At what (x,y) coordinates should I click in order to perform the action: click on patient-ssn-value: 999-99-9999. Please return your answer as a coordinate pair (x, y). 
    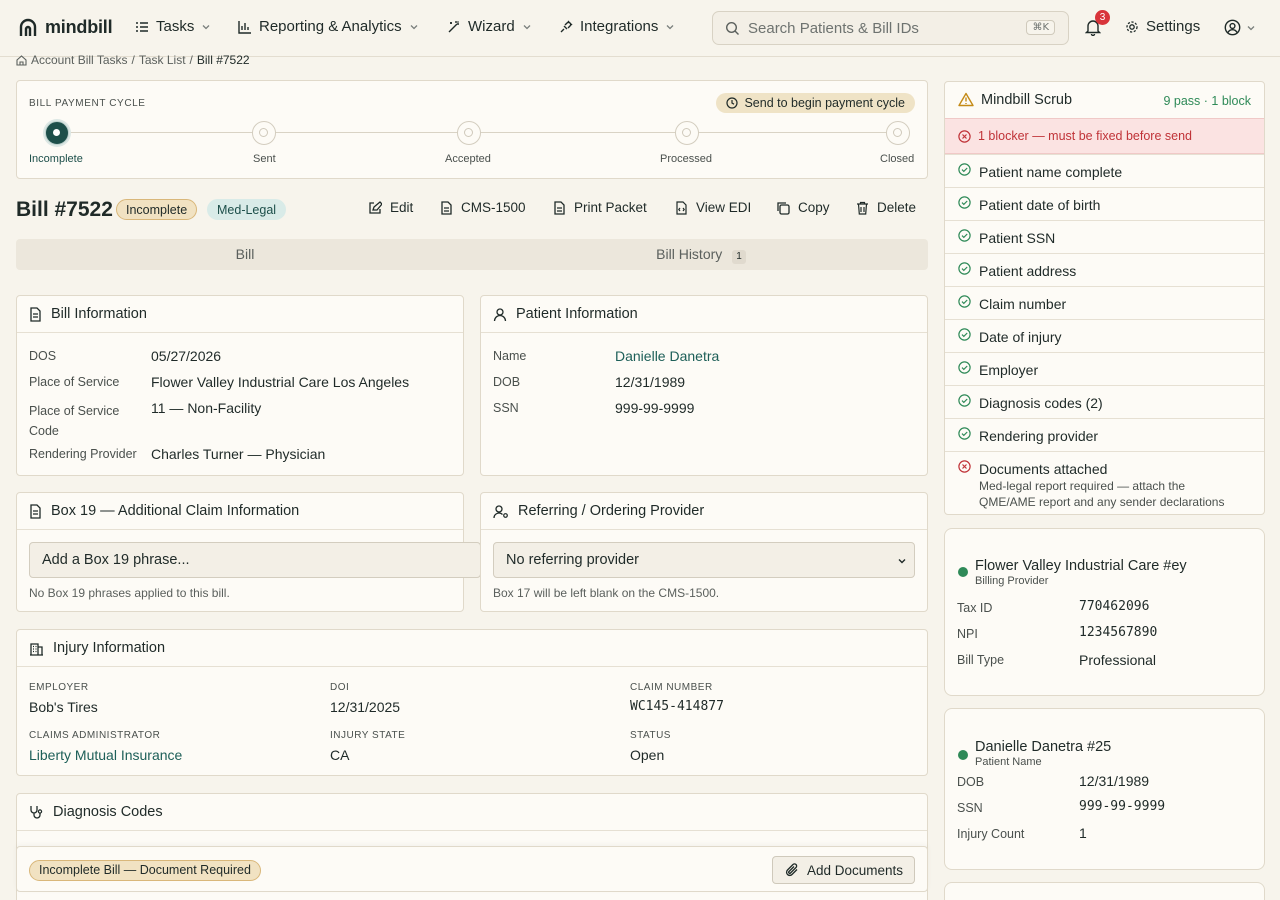
    Looking at the image, I should click on (655, 408).